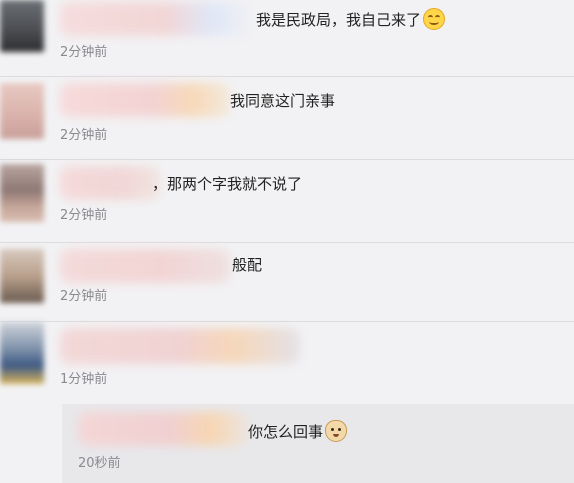 This screenshot has width=574, height=483. Describe the element at coordinates (84, 379) in the screenshot. I see `comment-time: 1分钟前` at that location.